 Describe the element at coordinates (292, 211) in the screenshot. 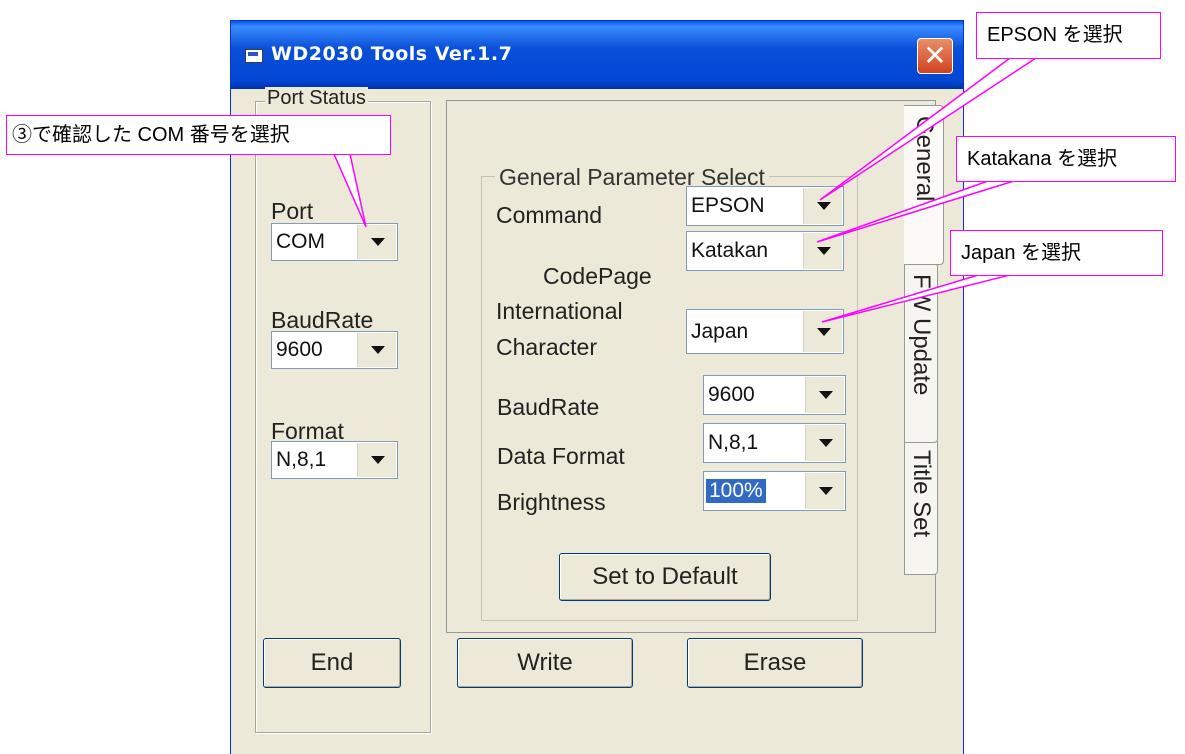

I see `port-label: Port` at that location.